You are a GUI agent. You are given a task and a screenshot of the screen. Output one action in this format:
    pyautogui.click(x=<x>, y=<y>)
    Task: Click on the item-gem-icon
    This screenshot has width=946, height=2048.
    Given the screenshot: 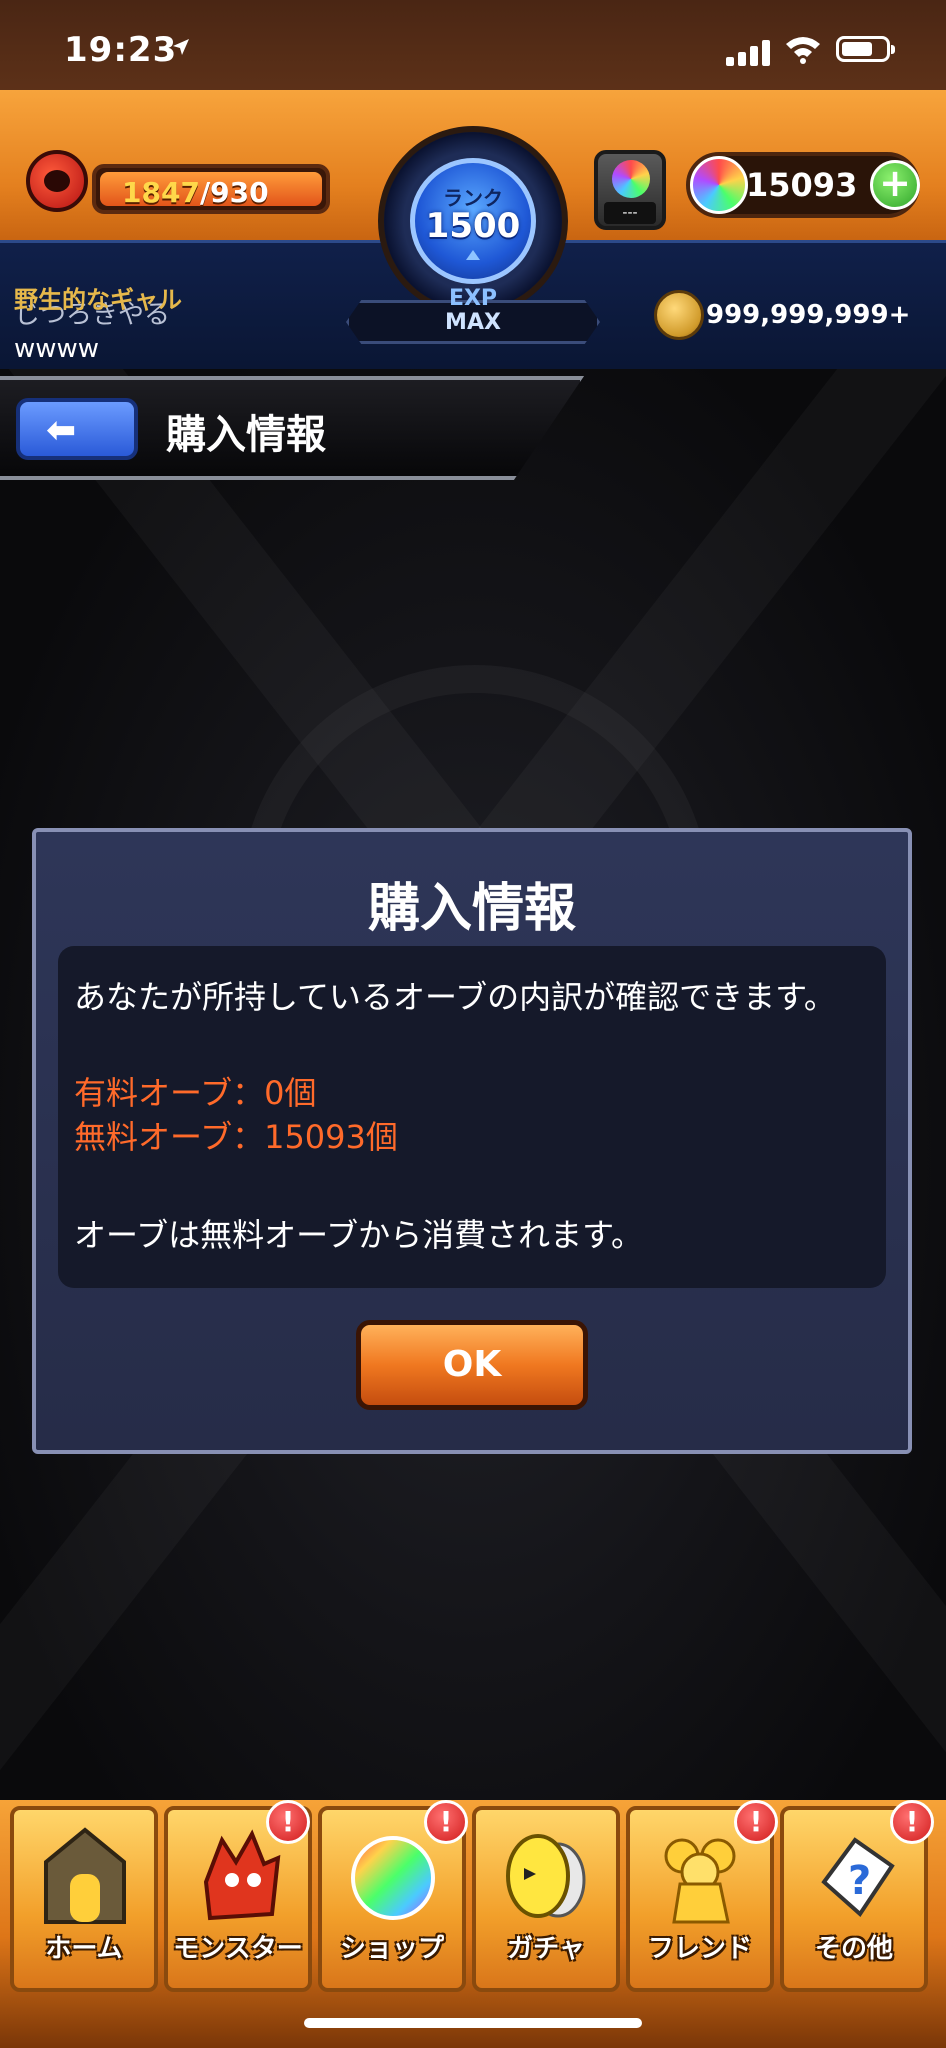 What is the action you would take?
    pyautogui.click(x=631, y=179)
    